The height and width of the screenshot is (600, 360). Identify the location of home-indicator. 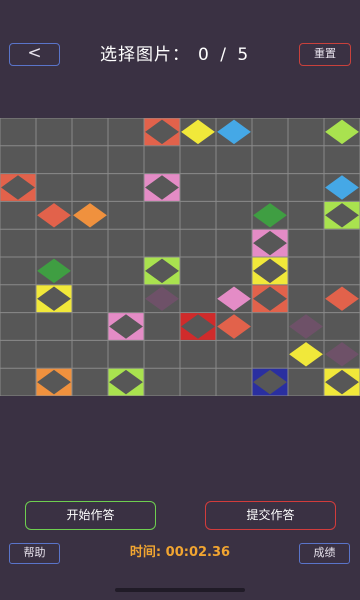
(180, 590).